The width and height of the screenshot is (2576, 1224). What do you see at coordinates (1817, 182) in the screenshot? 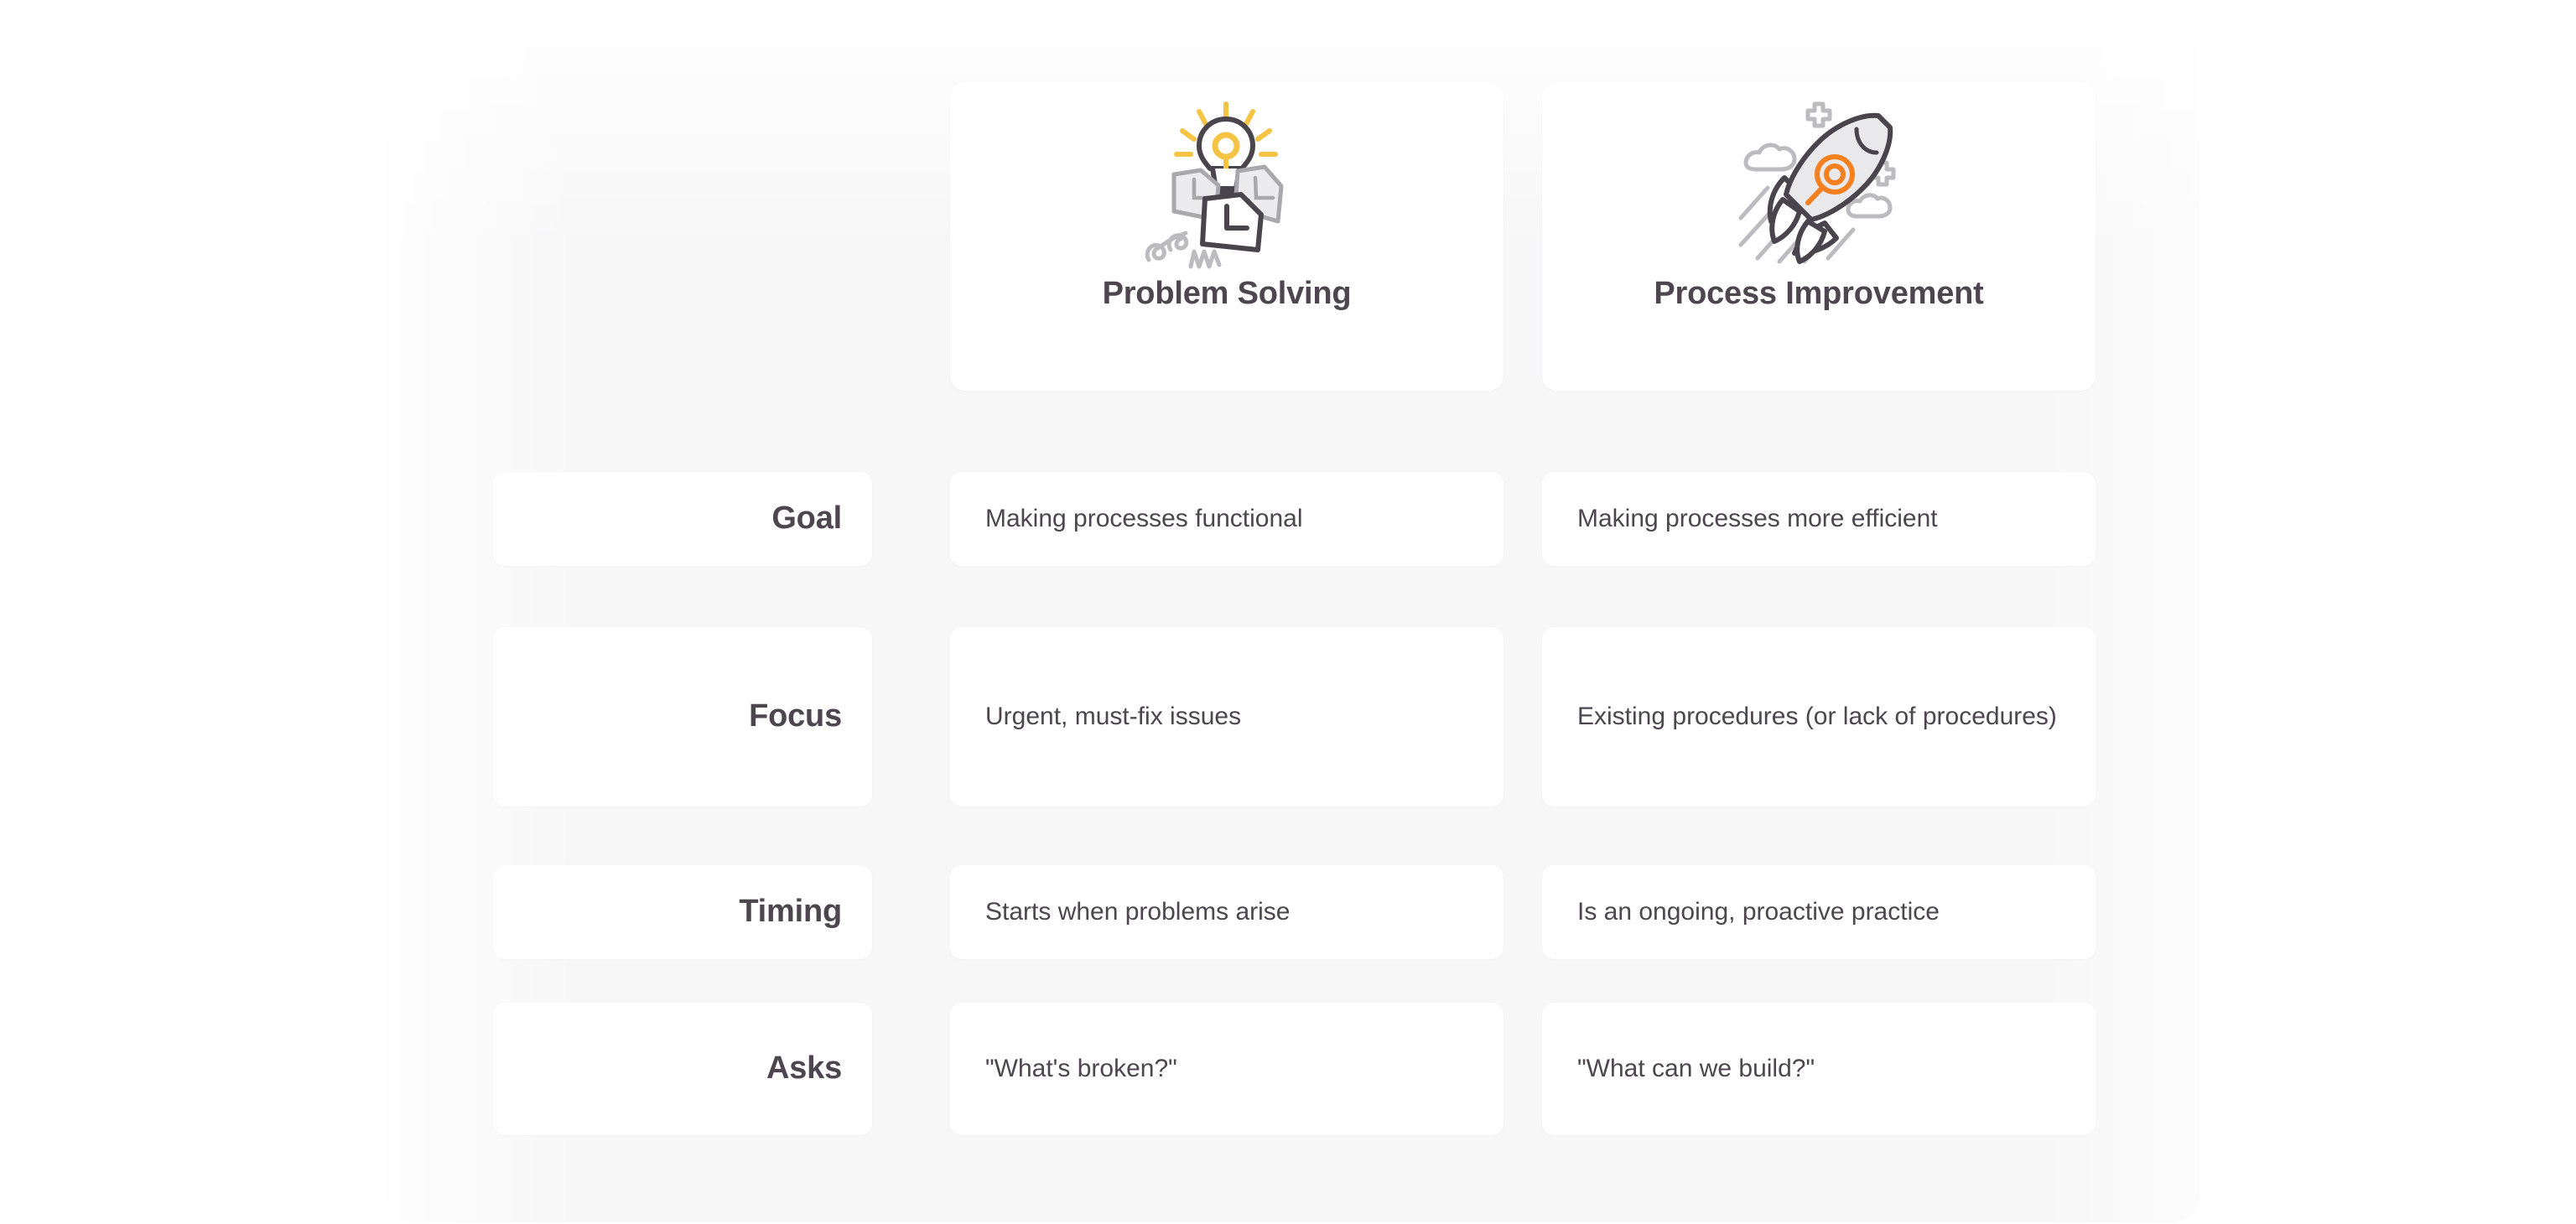
I see `rocket-icon` at bounding box center [1817, 182].